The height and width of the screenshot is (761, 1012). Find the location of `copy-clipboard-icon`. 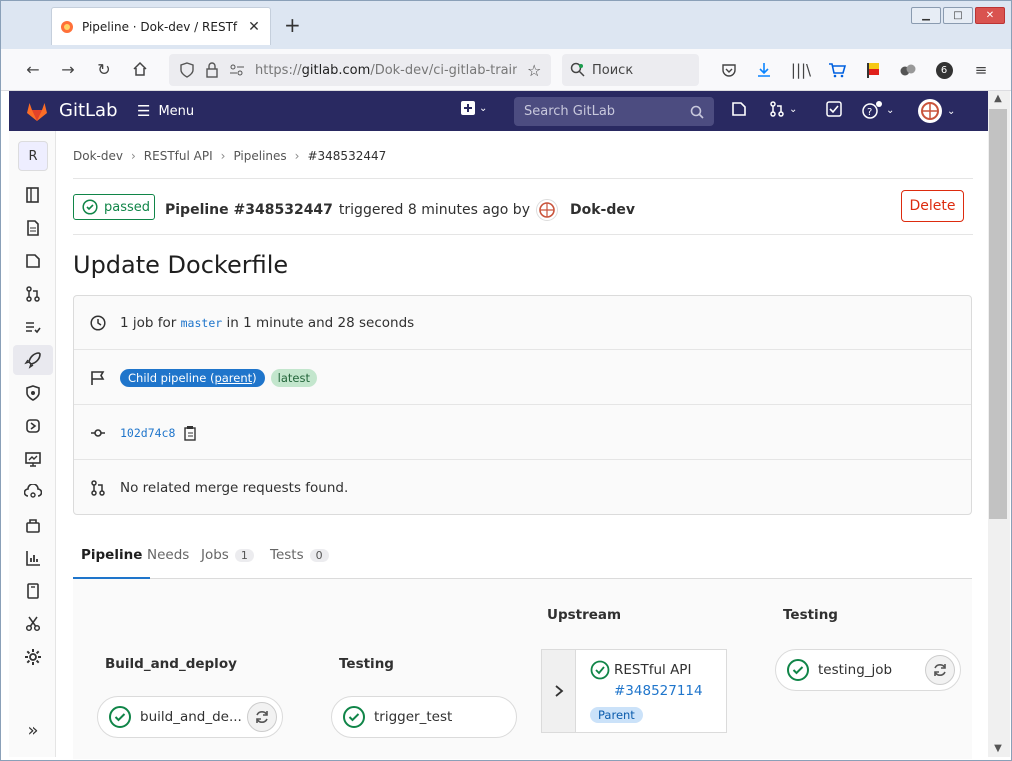

copy-clipboard-icon is located at coordinates (190, 433).